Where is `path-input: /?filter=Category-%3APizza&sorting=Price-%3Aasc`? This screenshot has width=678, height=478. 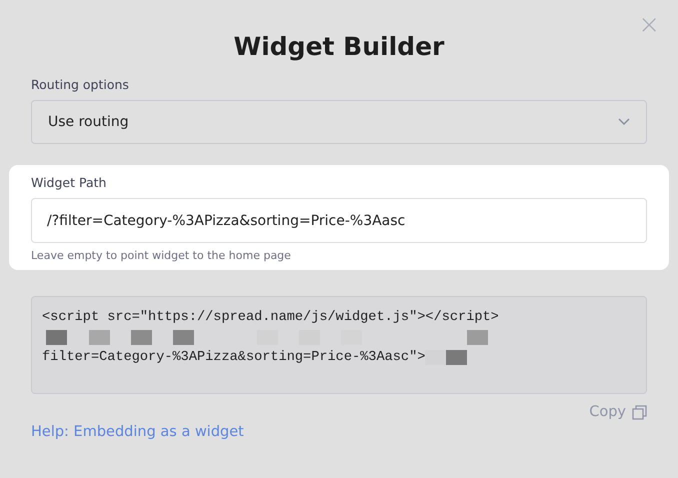 path-input: /?filter=Category-%3APizza&sorting=Price-%3Aasc is located at coordinates (339, 220).